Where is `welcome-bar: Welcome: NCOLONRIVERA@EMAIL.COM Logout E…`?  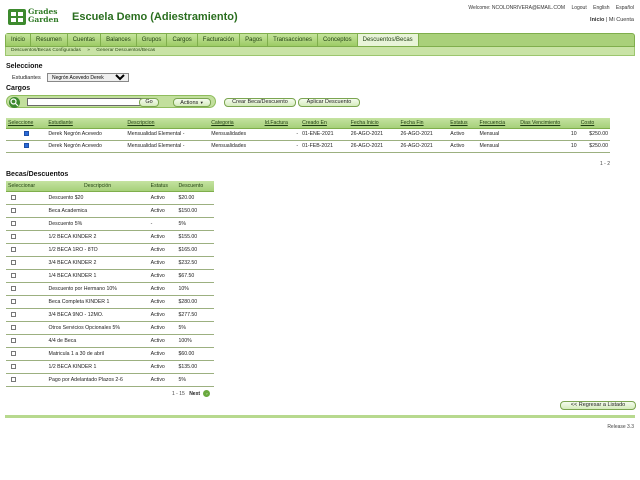 welcome-bar: Welcome: NCOLONRIVERA@EMAIL.COM Logout E… is located at coordinates (548, 8).